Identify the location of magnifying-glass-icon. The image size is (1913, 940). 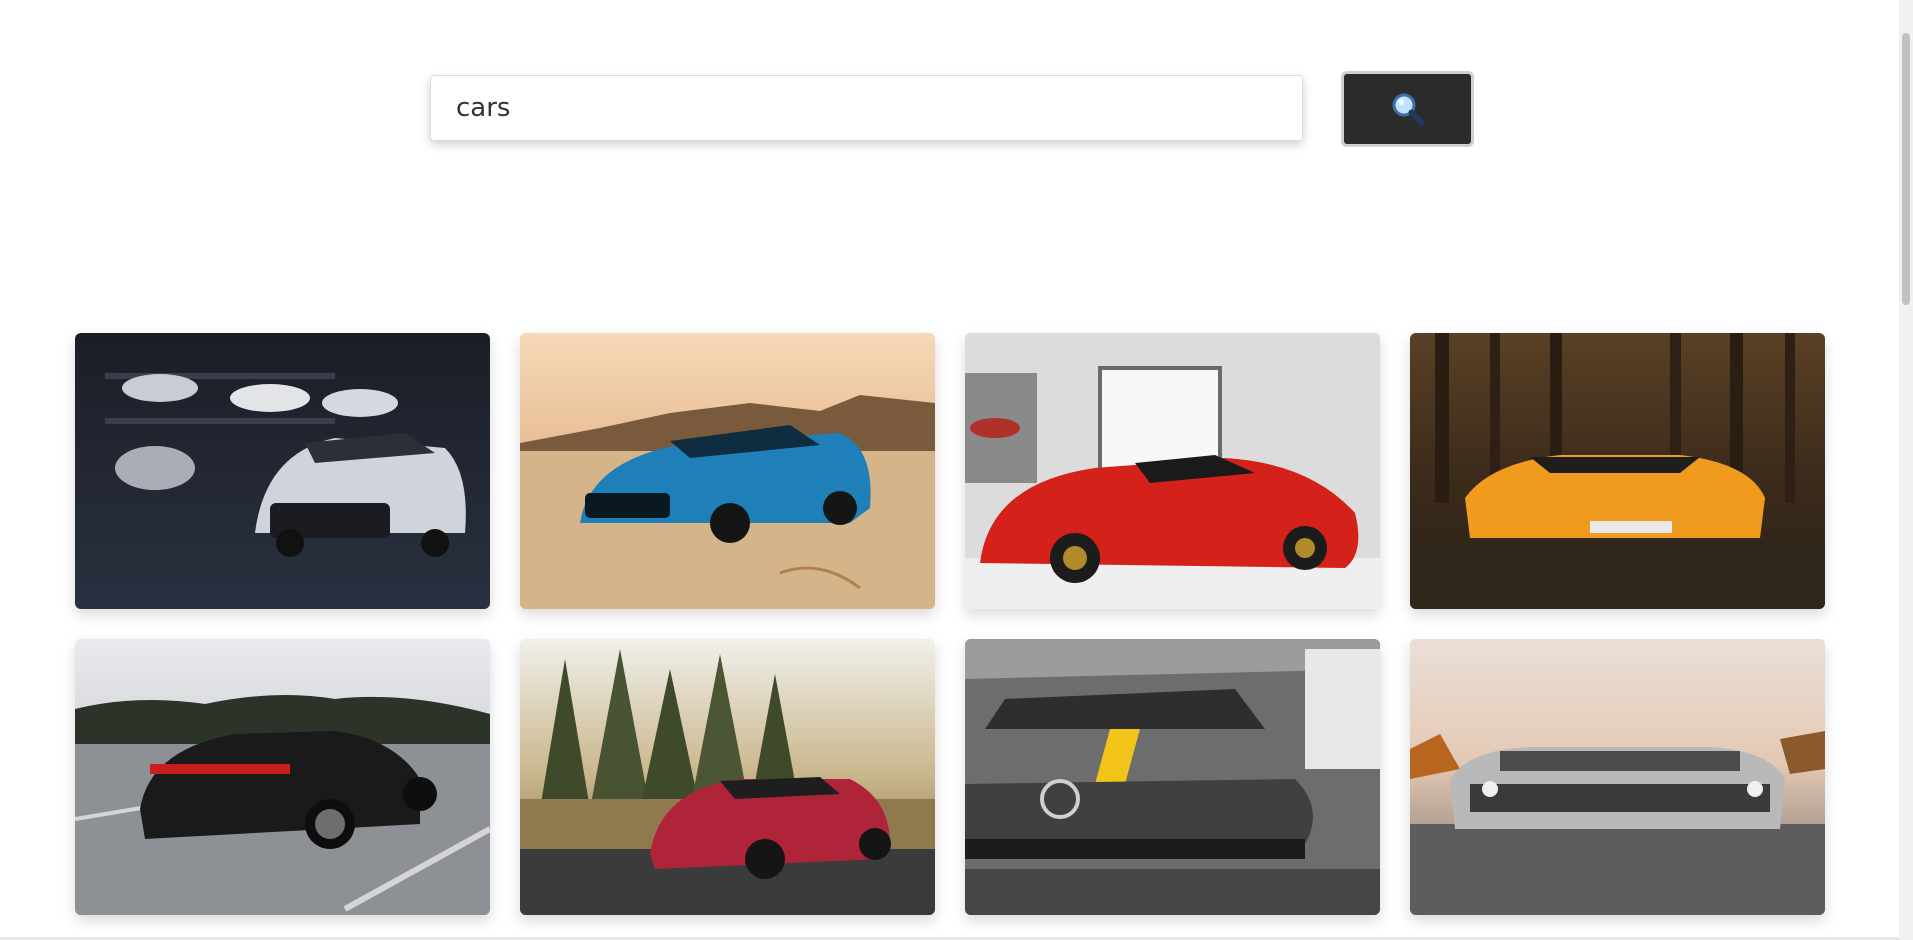
(1408, 109).